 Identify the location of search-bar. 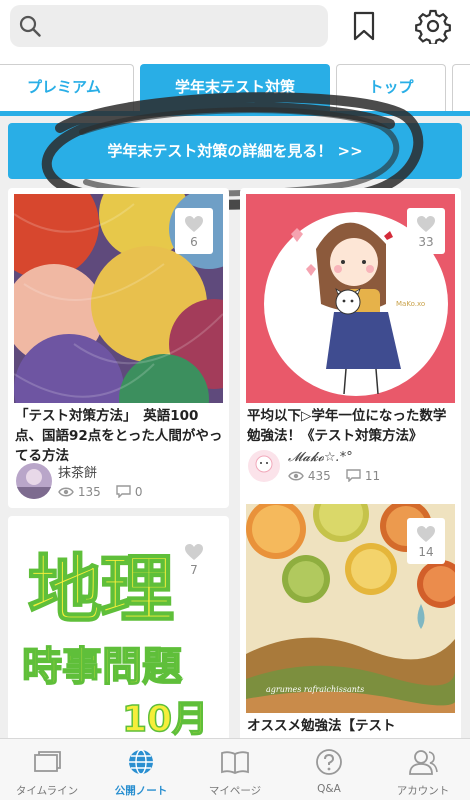
(169, 26).